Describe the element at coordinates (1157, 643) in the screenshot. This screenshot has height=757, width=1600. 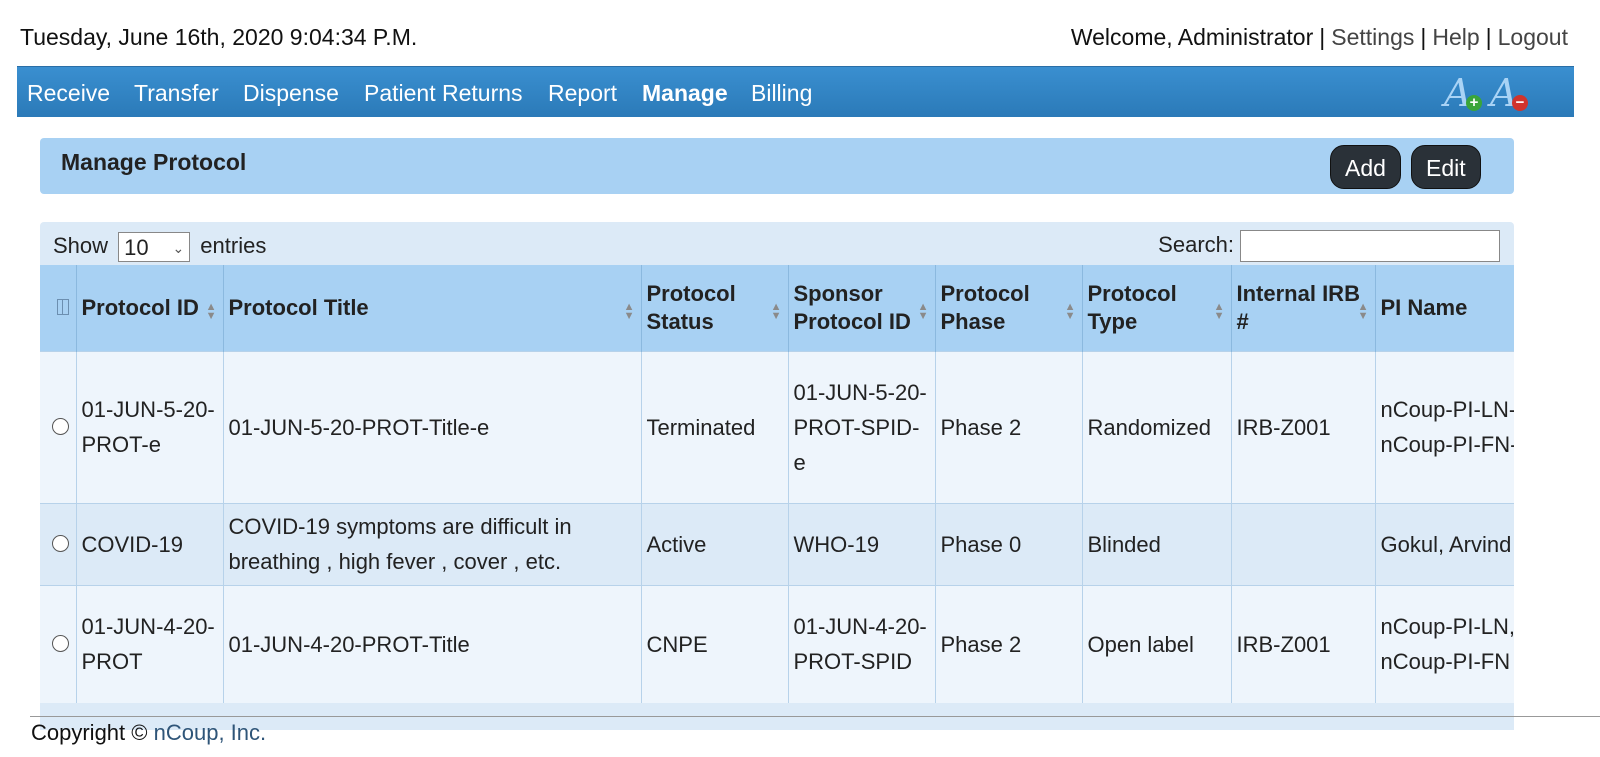
I see `cell-protocol-type: Open label` at that location.